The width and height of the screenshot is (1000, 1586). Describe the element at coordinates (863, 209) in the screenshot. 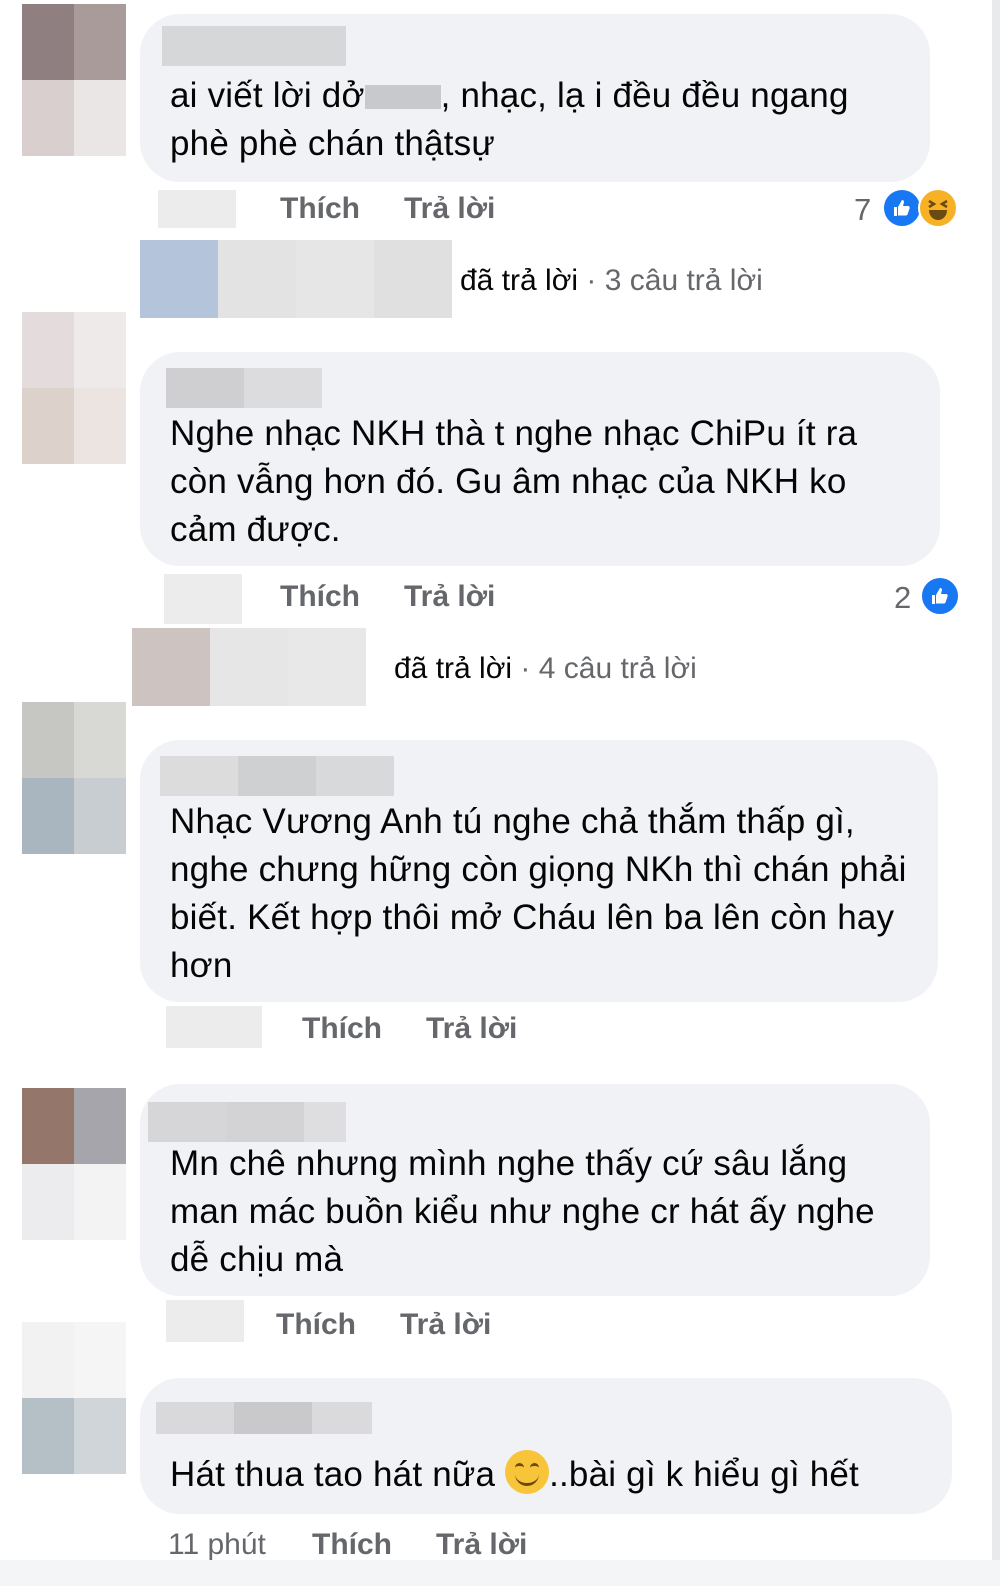

I see `reaction-count: 7` at that location.